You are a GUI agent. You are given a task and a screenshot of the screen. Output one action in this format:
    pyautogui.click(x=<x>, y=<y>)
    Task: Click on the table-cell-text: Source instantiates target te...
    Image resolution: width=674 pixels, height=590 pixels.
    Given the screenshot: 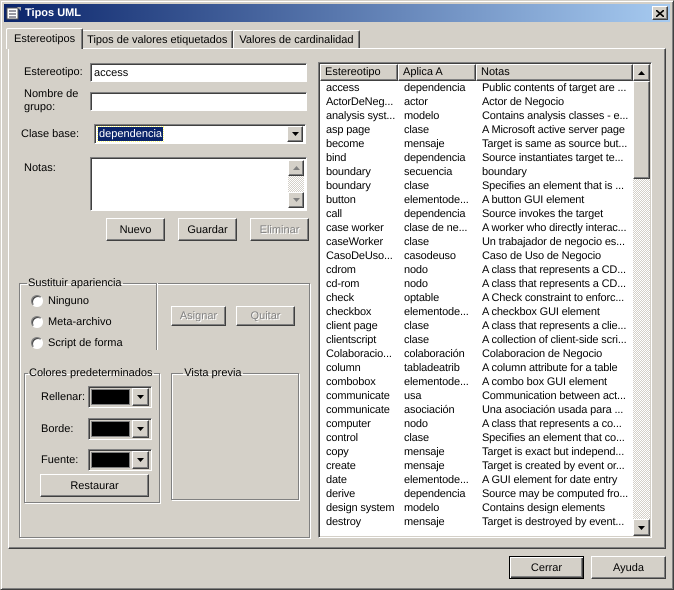 What is the action you would take?
    pyautogui.click(x=552, y=158)
    